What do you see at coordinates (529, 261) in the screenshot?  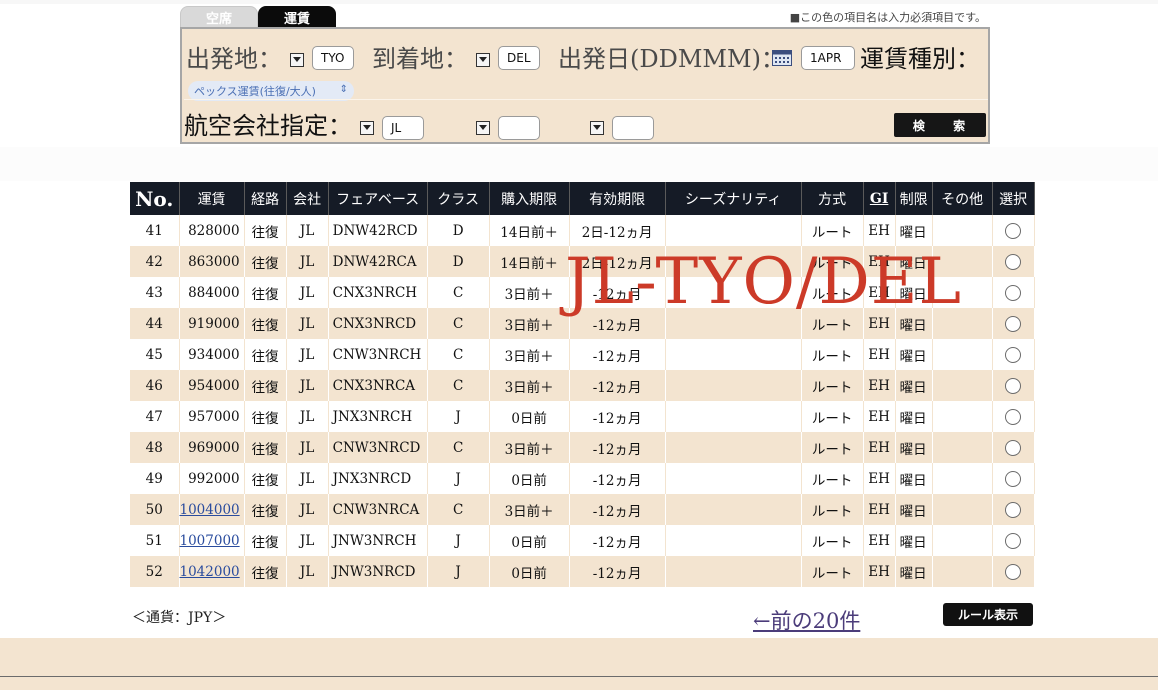 I see `cell-purchase-deadline: 14日前＋` at bounding box center [529, 261].